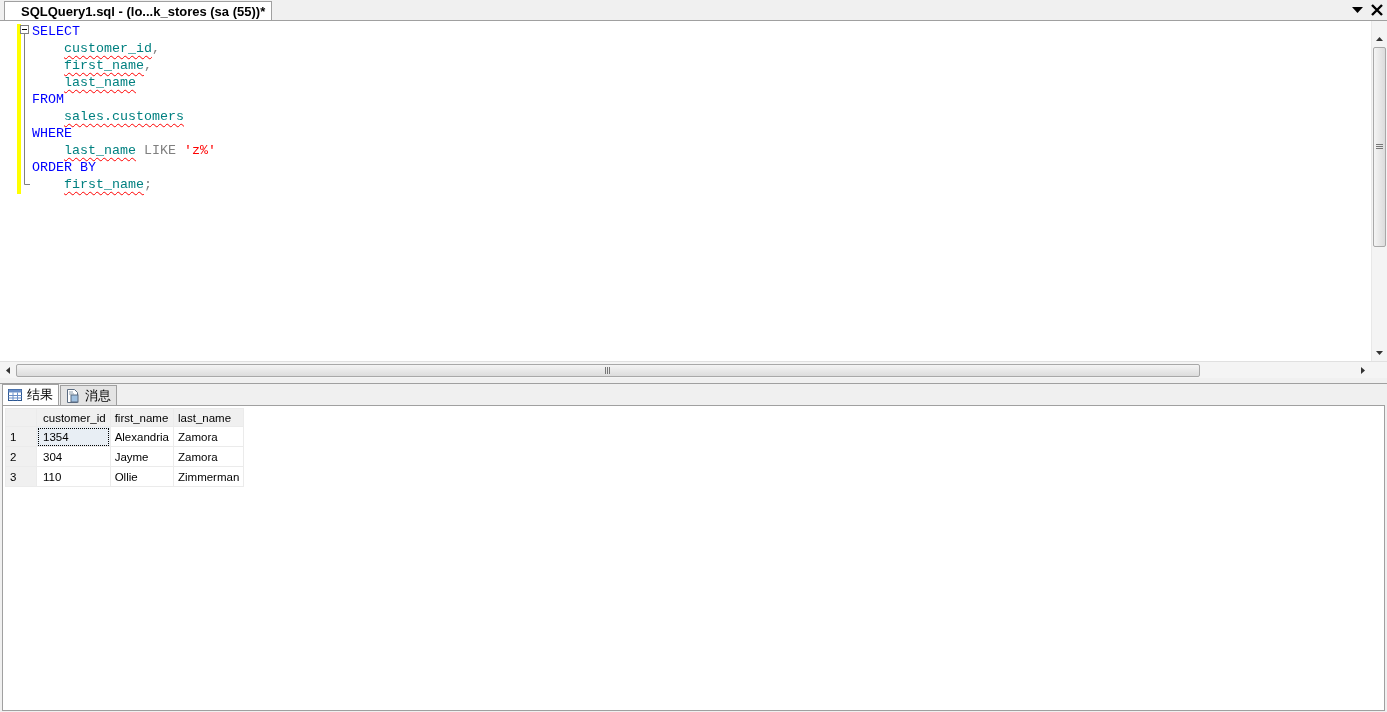 The image size is (1387, 712). Describe the element at coordinates (56, 31) in the screenshot. I see `code-token: SELECT` at that location.